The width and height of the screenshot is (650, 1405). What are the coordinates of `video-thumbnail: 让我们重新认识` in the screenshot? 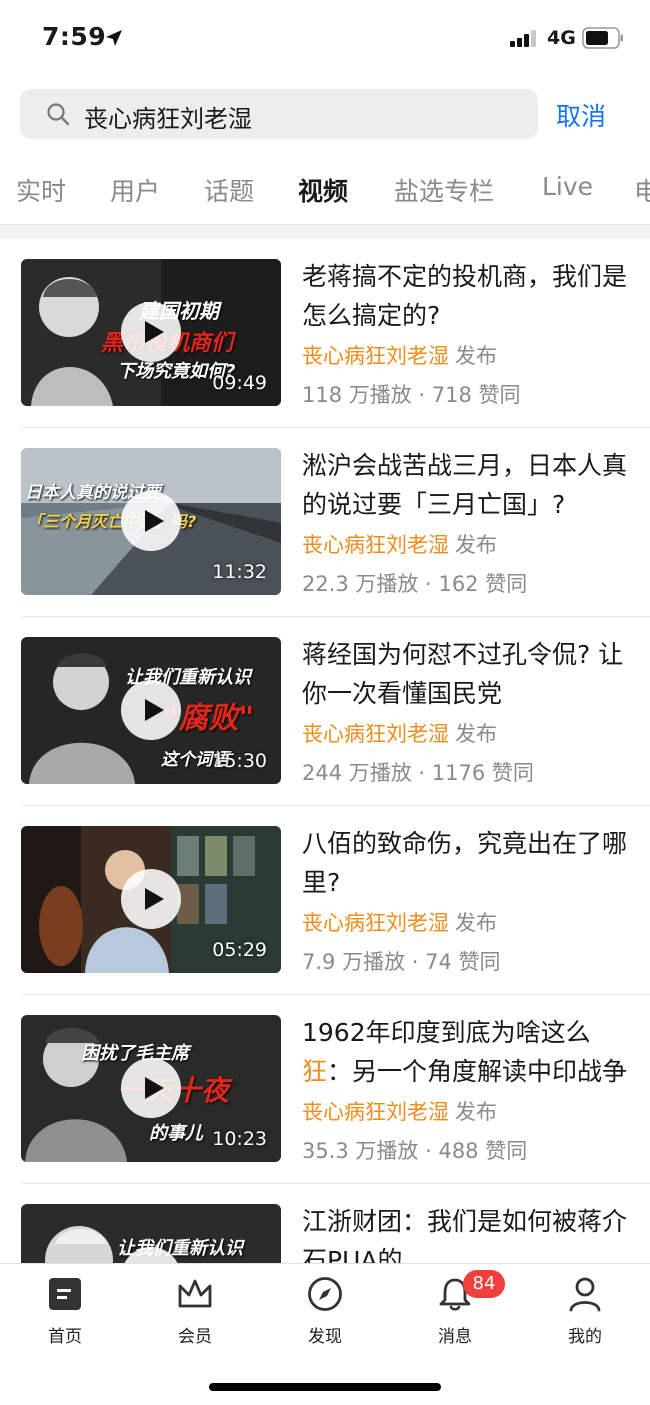 It's located at (151, 1233).